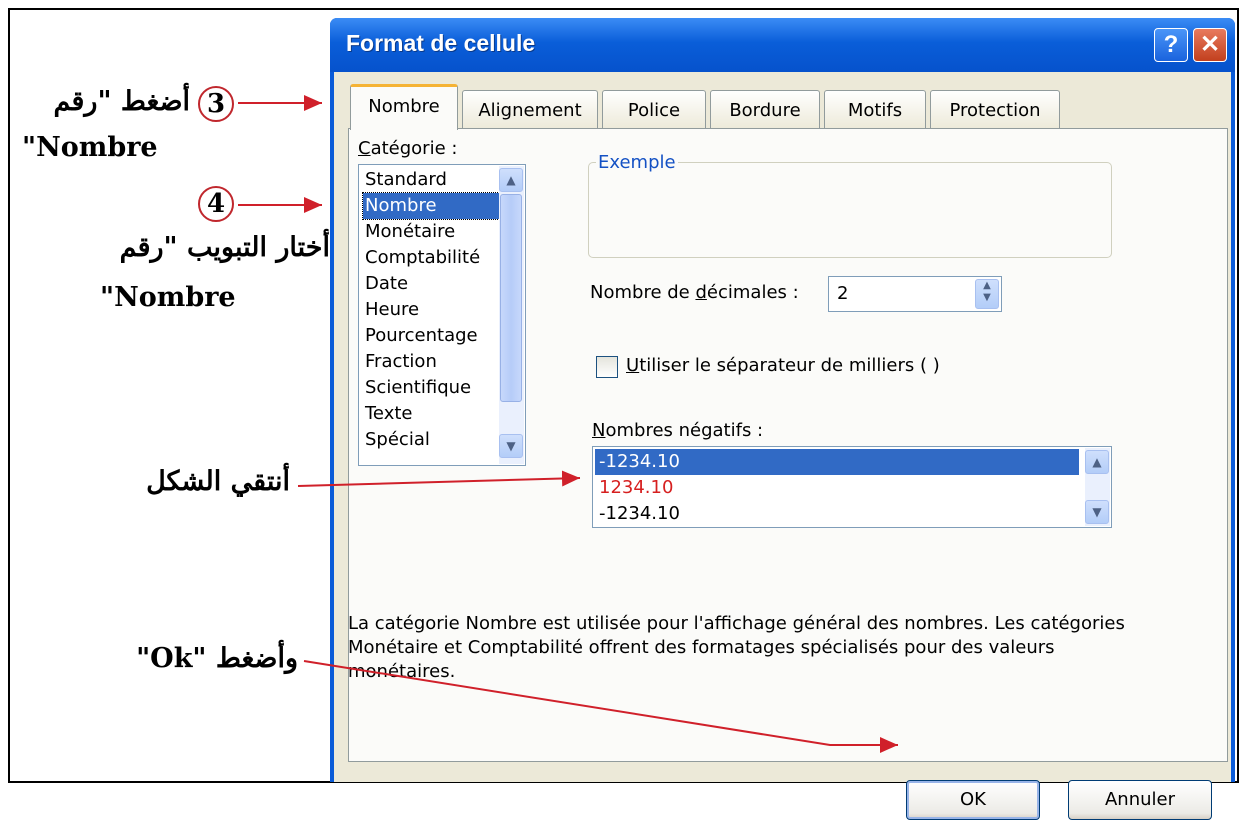  I want to click on arrow-pick-format, so click(439, 478).